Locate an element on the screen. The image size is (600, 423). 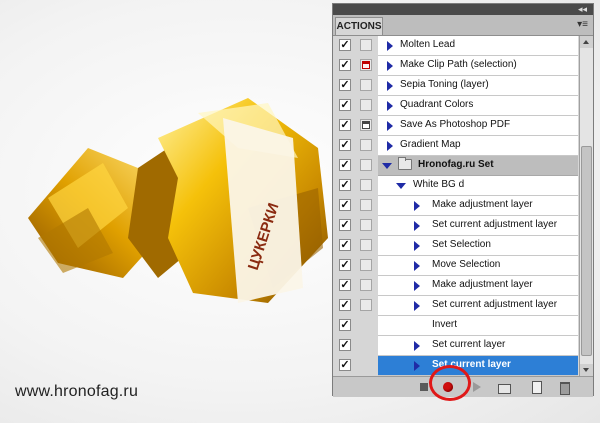
action-label: Gradient Map is located at coordinates (430, 144).